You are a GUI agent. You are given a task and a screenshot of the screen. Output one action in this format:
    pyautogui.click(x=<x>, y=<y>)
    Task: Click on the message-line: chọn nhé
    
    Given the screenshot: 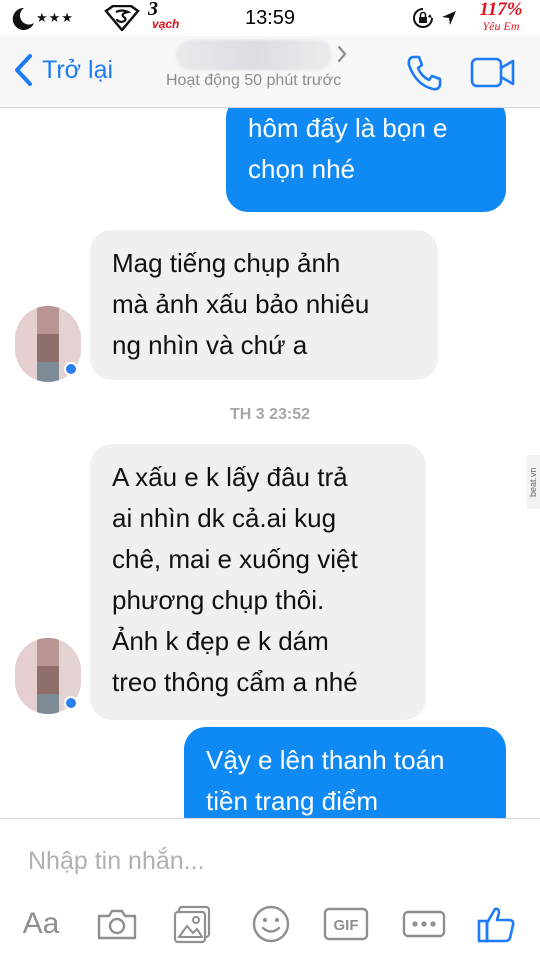 What is the action you would take?
    pyautogui.click(x=301, y=169)
    